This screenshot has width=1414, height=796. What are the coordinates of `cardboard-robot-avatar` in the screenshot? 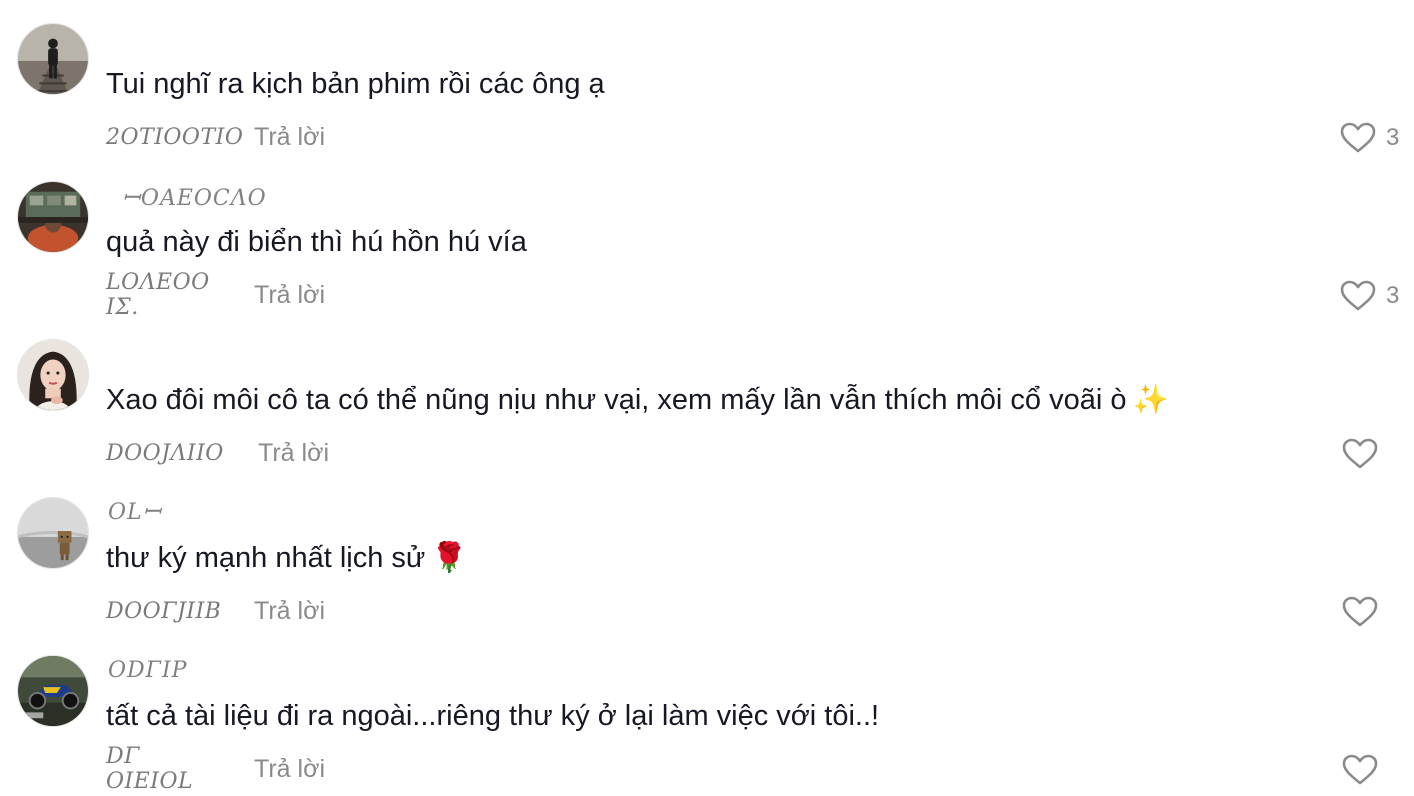 It's located at (53, 533).